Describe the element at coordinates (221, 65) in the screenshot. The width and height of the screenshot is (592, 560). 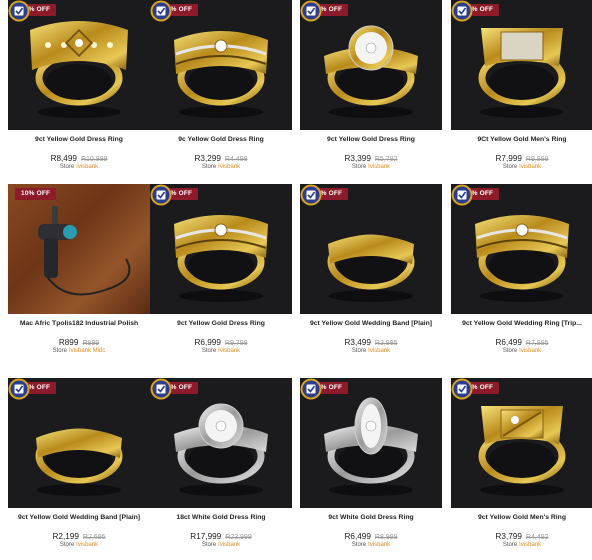
I see `product-image: 27% OFF` at that location.